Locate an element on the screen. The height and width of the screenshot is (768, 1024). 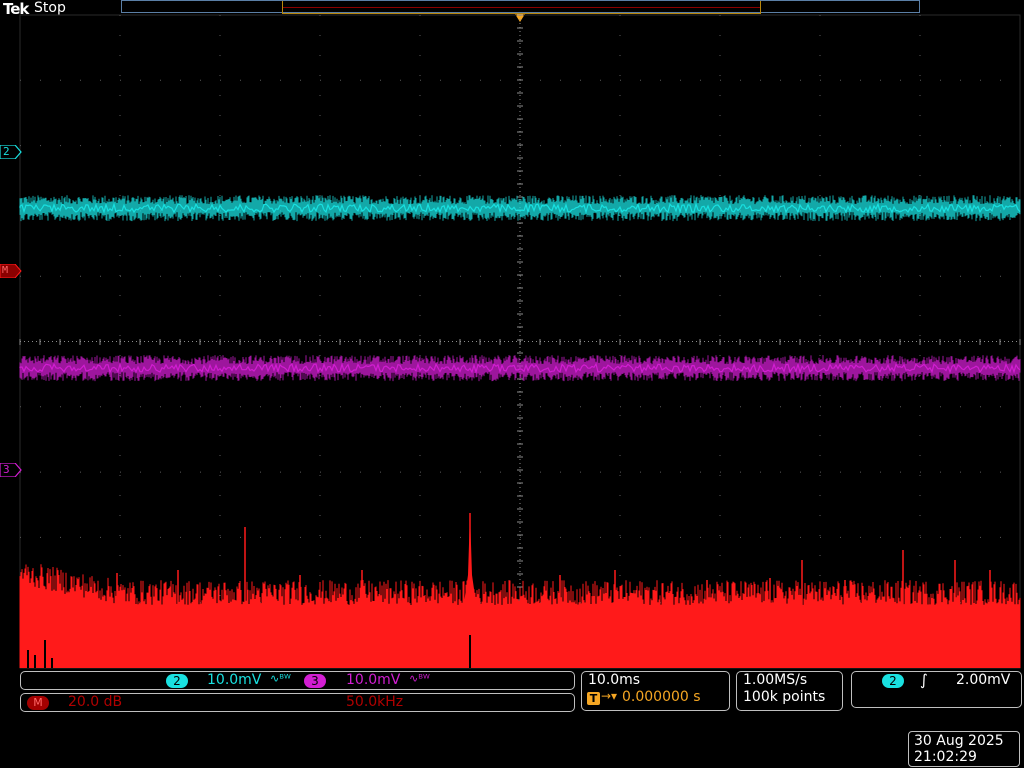
ch2-coupling-icon: ∿ᴮᵂ is located at coordinates (280, 678).